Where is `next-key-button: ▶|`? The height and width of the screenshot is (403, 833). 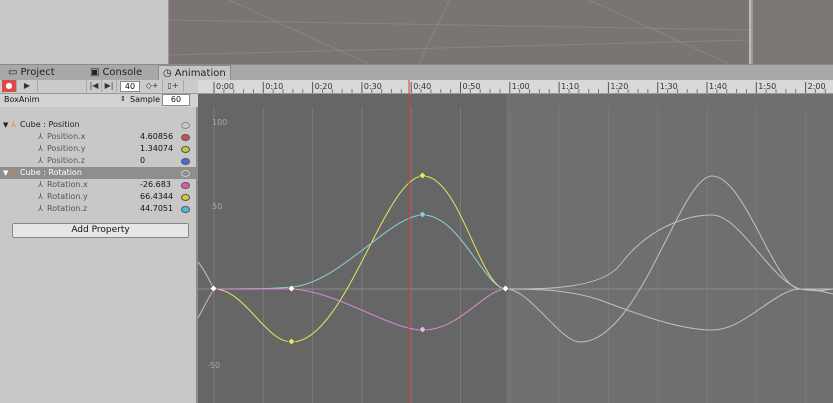
next-key-button: ▶| is located at coordinates (109, 86).